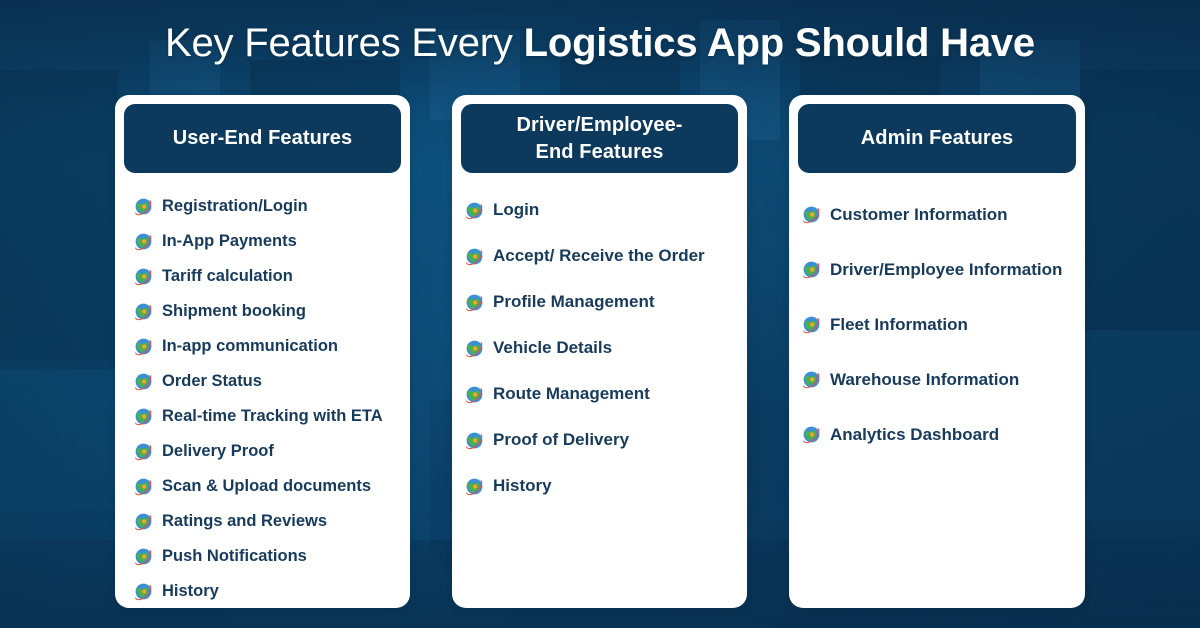  Describe the element at coordinates (899, 324) in the screenshot. I see `list-item-label: Fleet Information` at that location.